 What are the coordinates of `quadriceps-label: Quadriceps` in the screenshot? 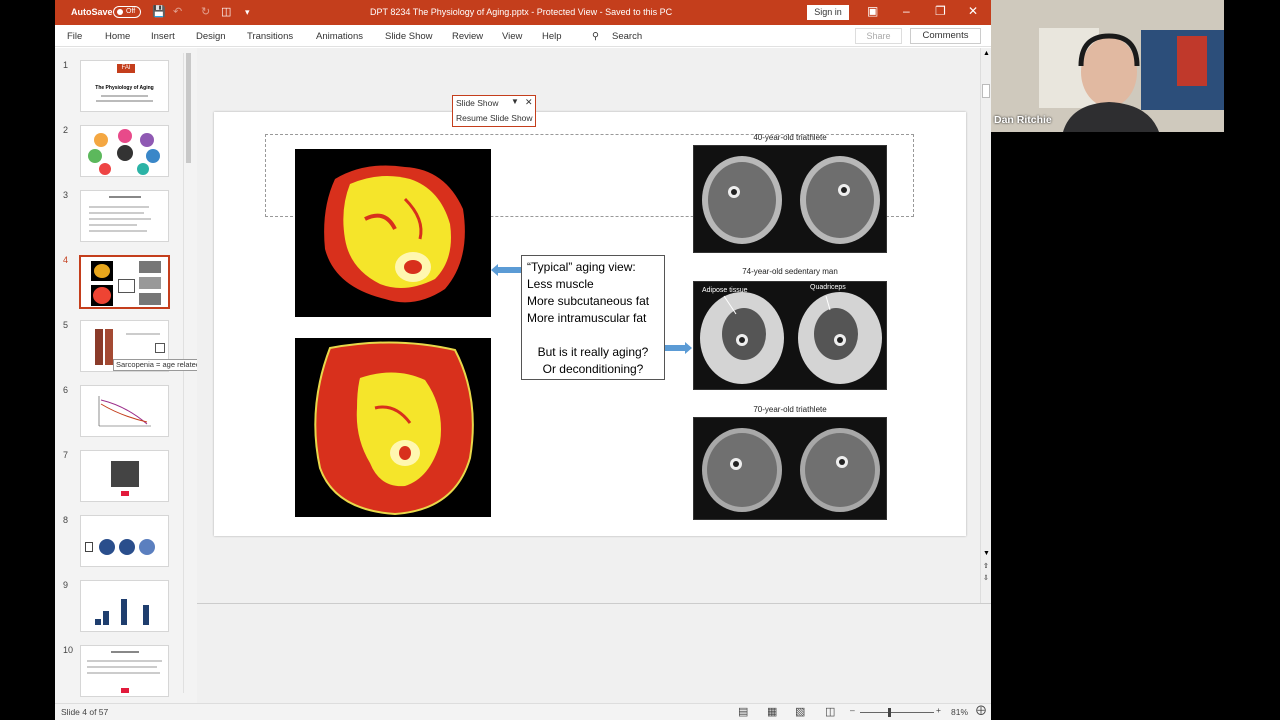 It's located at (828, 287).